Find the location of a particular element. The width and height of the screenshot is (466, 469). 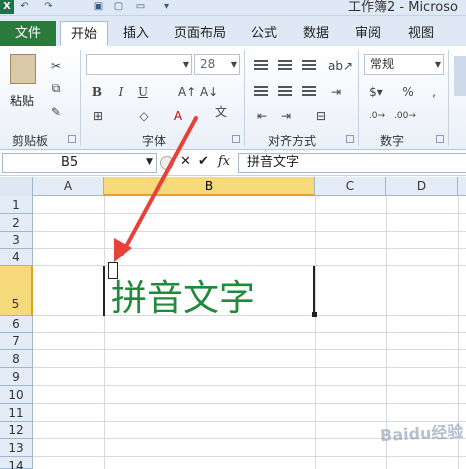

annotation-arrow-icon is located at coordinates (156, 189).